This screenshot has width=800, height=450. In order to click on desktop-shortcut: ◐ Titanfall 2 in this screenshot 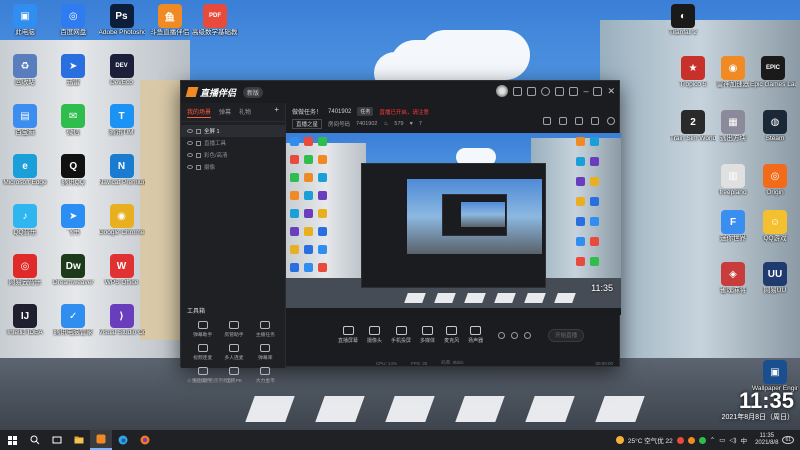, I will do `click(683, 20)`.